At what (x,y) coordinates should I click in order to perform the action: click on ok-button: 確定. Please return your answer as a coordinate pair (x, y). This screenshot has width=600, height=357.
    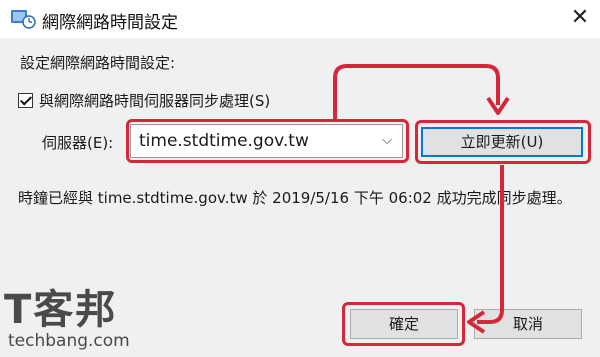
    Looking at the image, I should click on (404, 324).